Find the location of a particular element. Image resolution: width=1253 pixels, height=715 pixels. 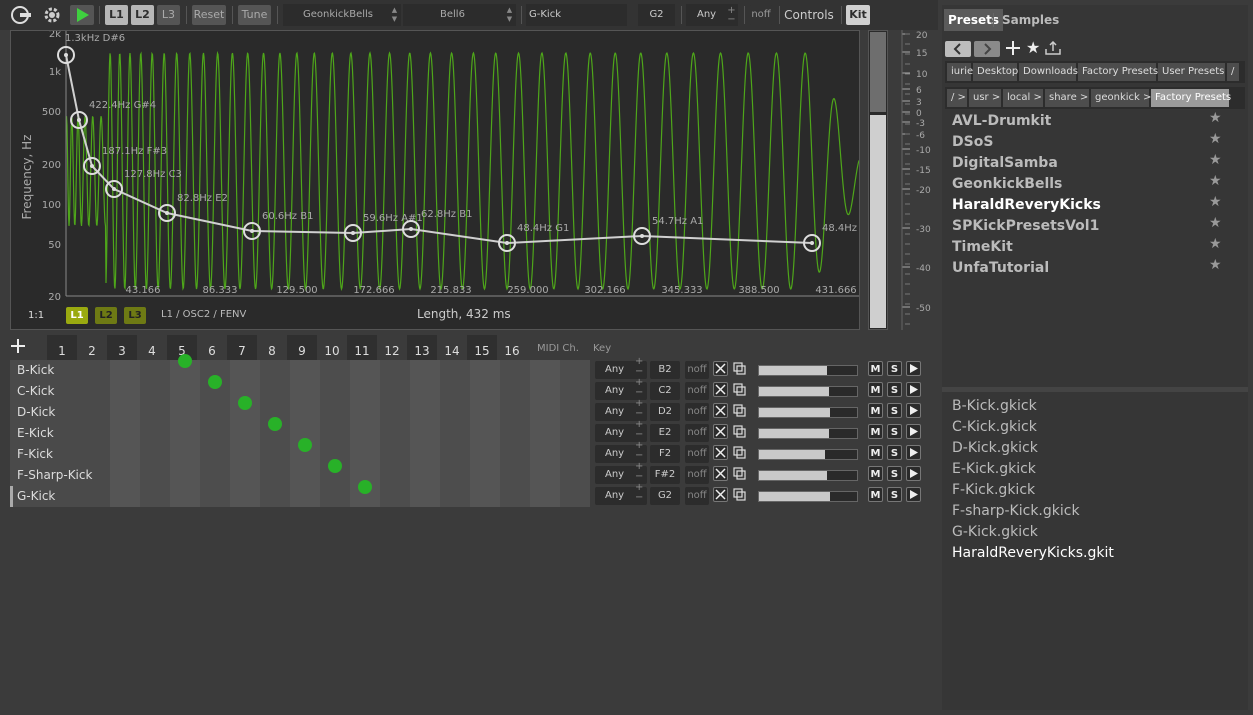

instrument-row-name: D-Kick is located at coordinates (60, 412).